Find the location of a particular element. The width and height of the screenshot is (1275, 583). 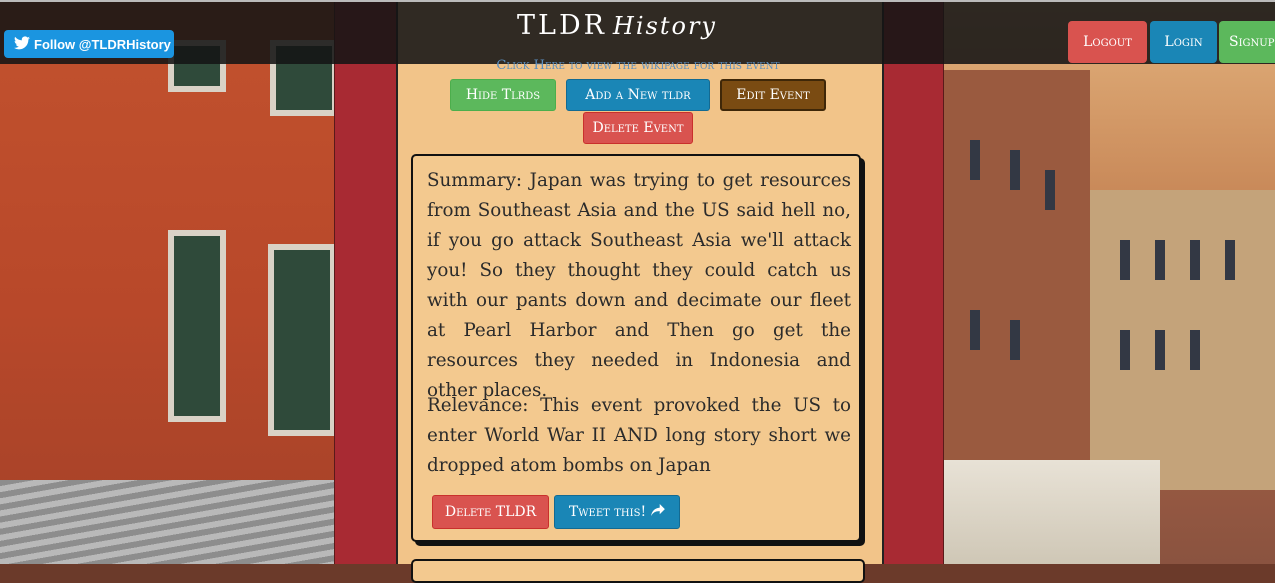

edit-event-button: Edit Event is located at coordinates (773, 95).